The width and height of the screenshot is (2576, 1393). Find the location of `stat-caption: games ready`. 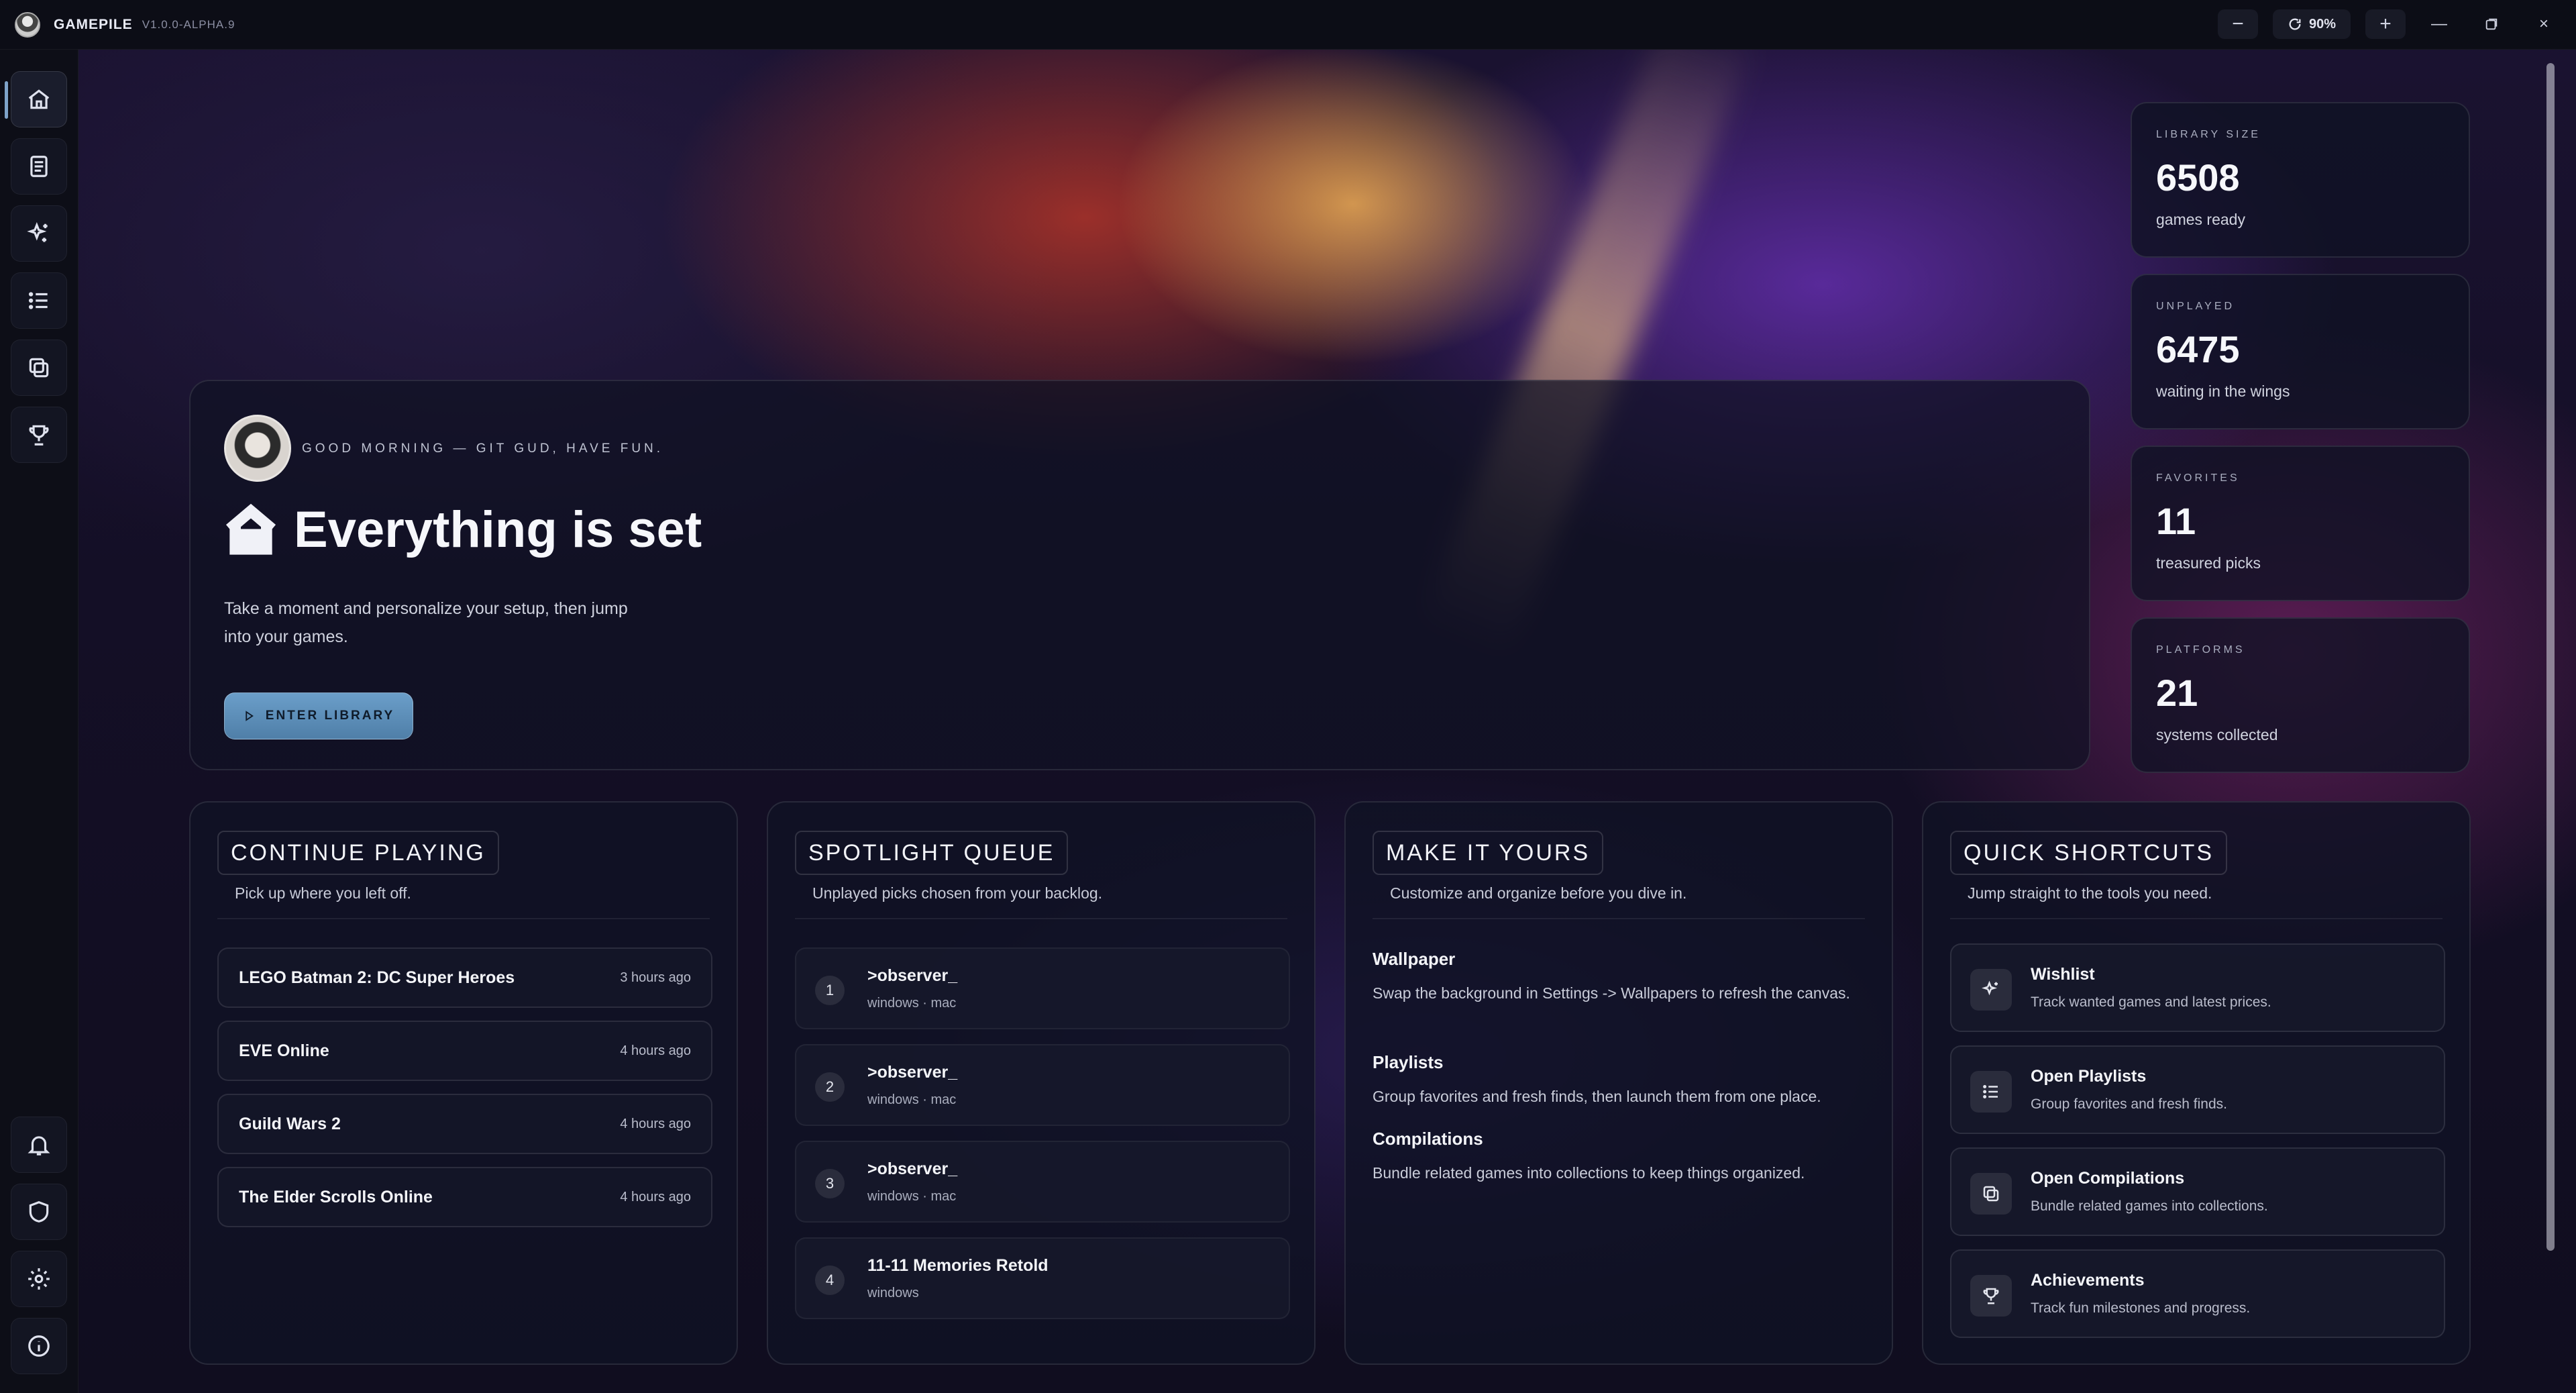

stat-caption: games ready is located at coordinates (2200, 219).